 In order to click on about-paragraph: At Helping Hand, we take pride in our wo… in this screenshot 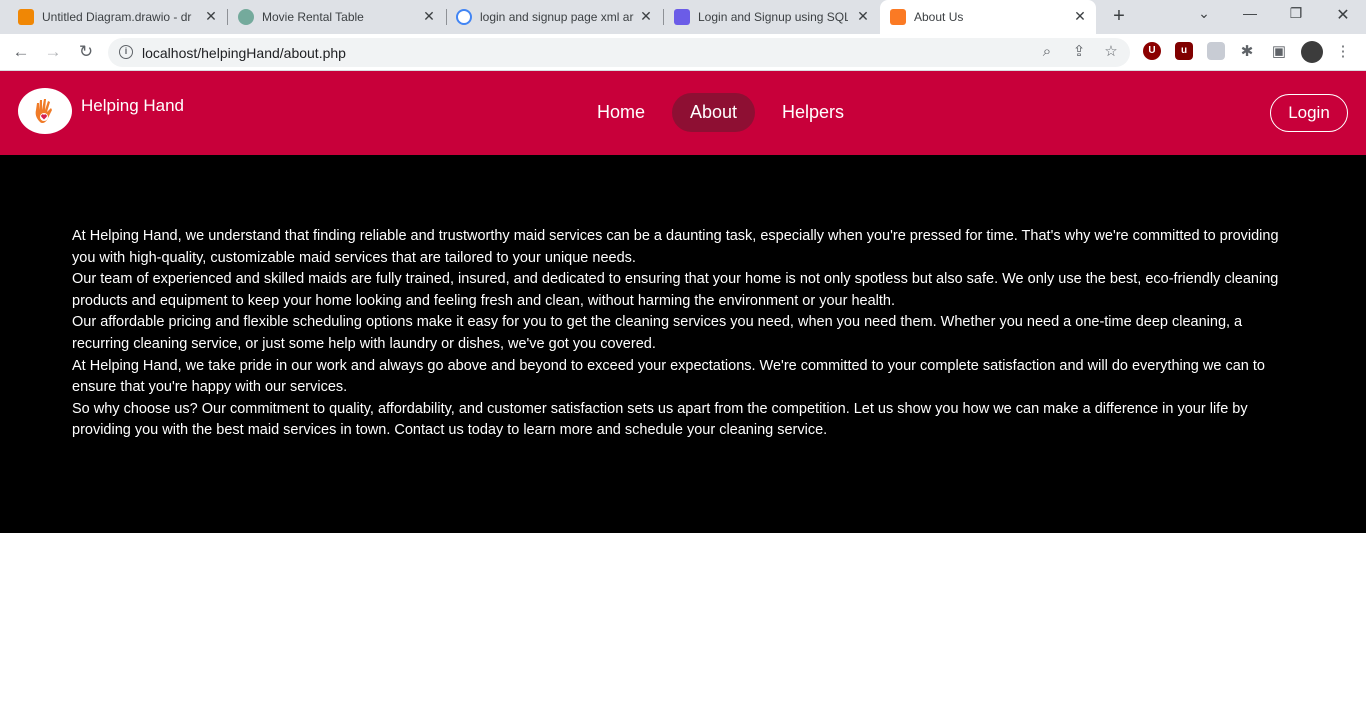, I will do `click(668, 376)`.